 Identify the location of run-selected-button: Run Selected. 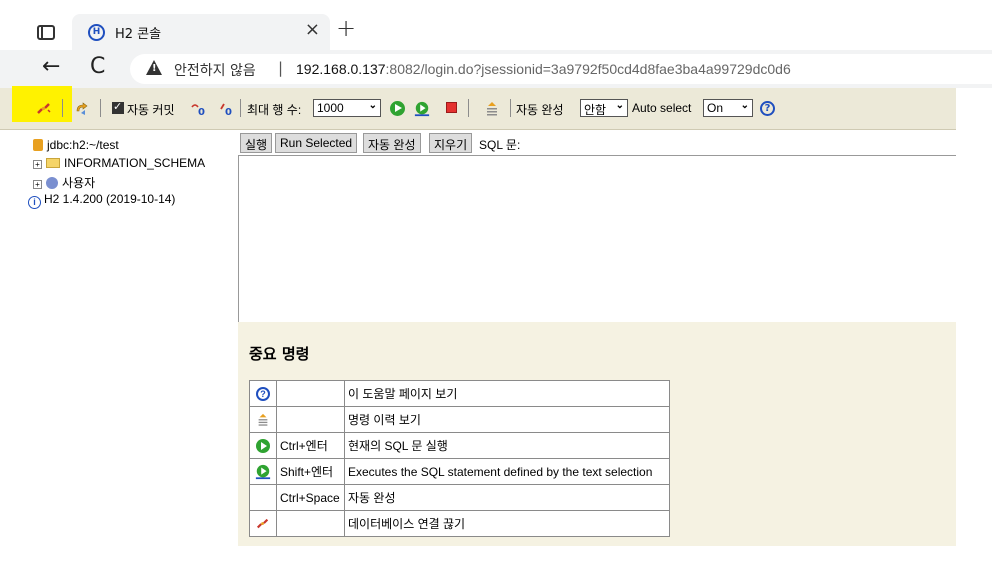
(316, 143).